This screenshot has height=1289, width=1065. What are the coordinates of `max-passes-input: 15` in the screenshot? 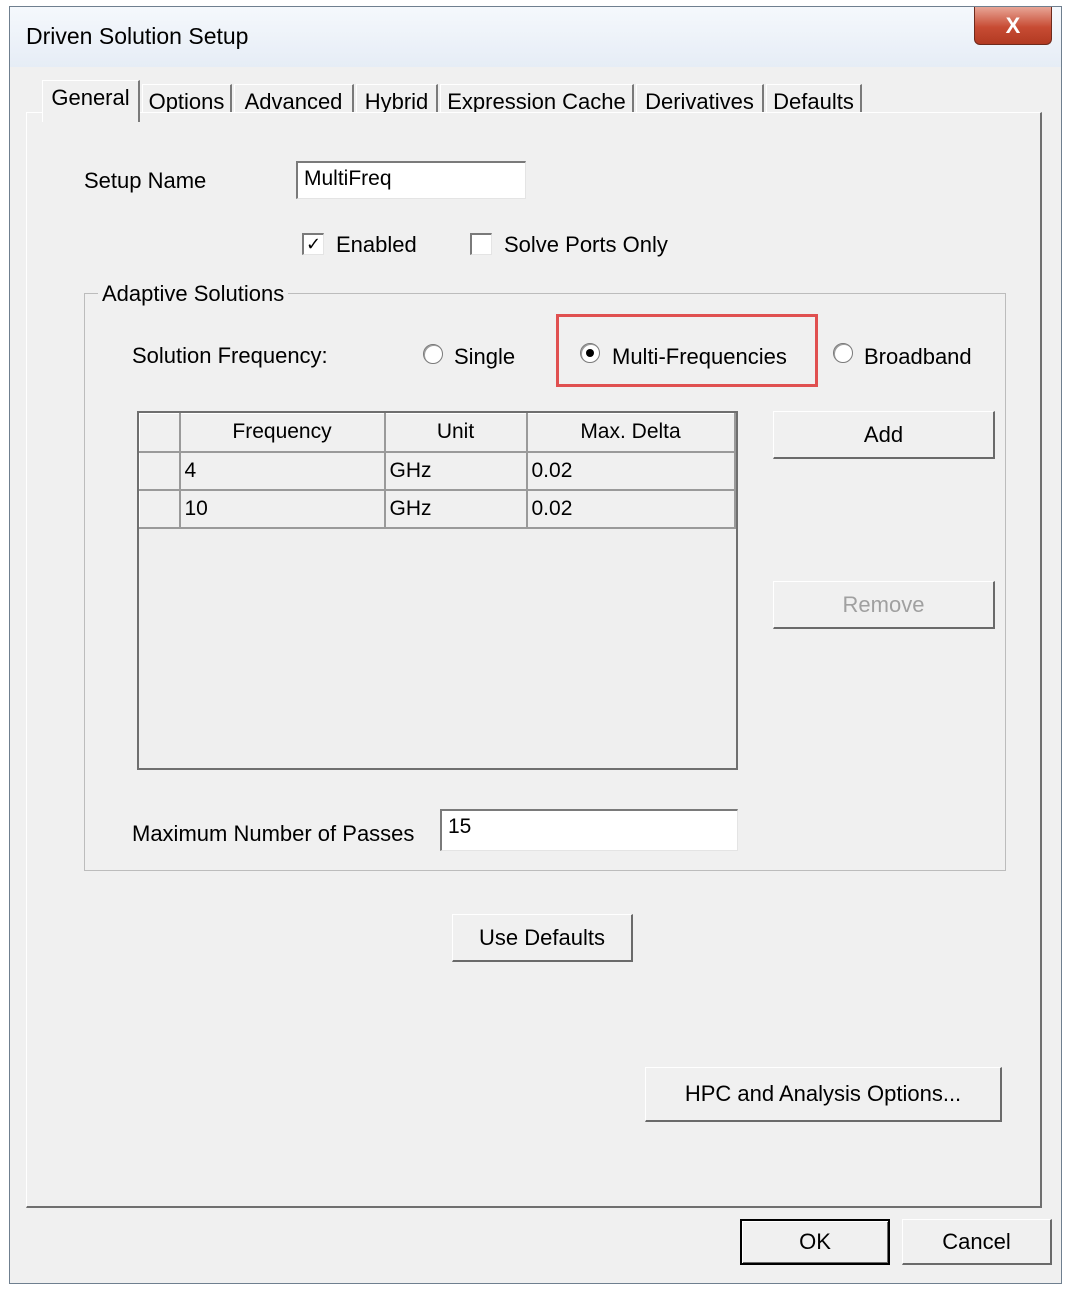 It's located at (589, 830).